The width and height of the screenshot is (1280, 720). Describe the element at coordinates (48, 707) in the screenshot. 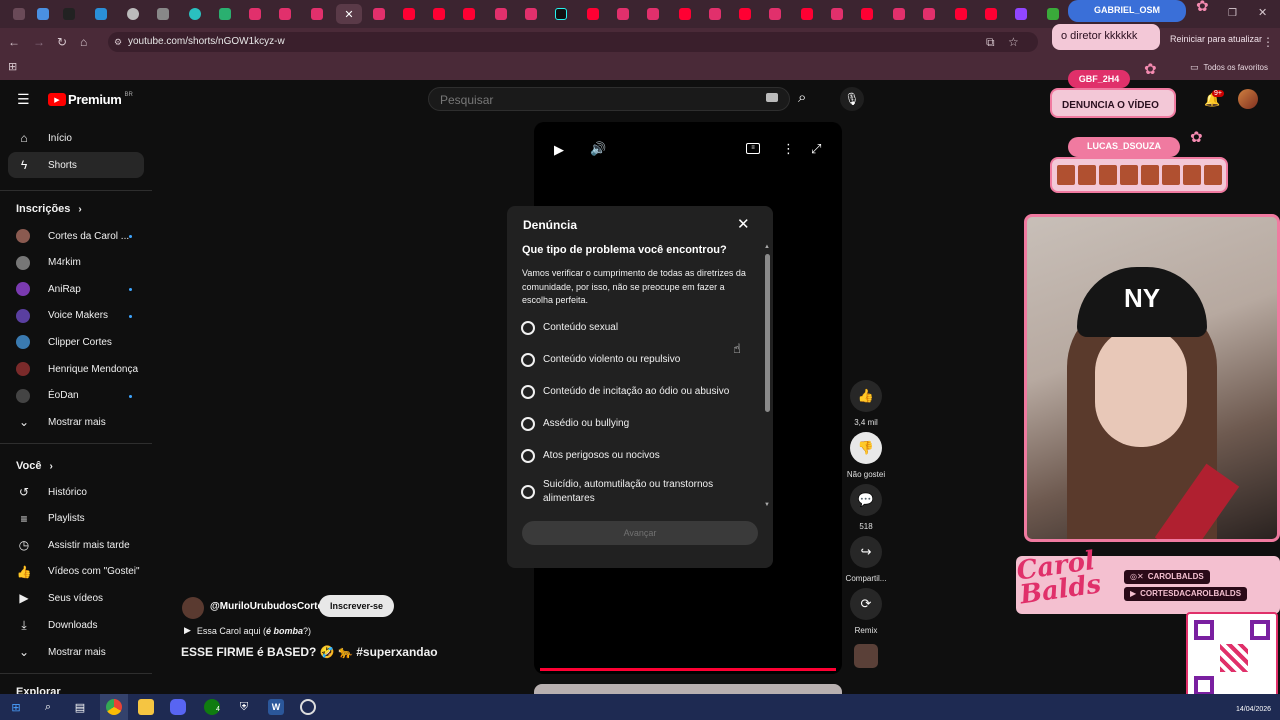

I see `search-taskbar-icon: ⌕` at that location.